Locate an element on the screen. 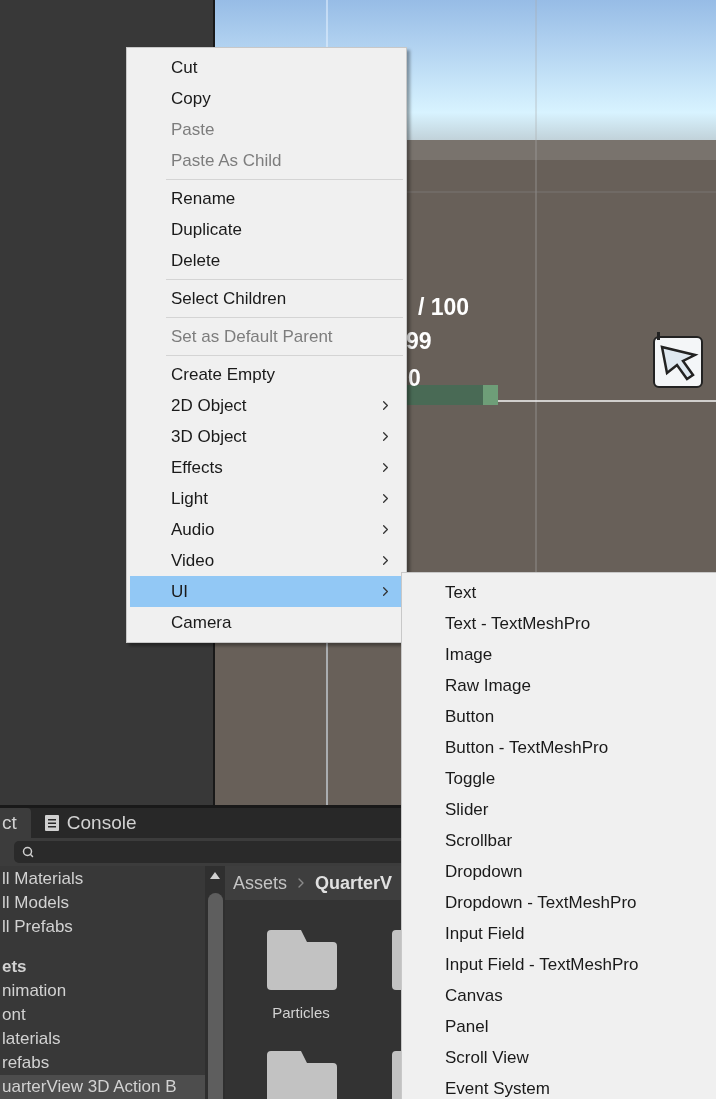 This screenshot has width=716, height=1099. menu-item: Text is located at coordinates (559, 592).